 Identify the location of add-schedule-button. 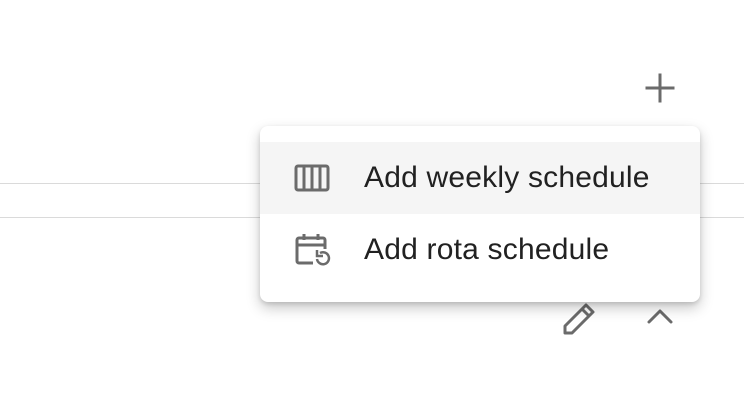
(660, 88).